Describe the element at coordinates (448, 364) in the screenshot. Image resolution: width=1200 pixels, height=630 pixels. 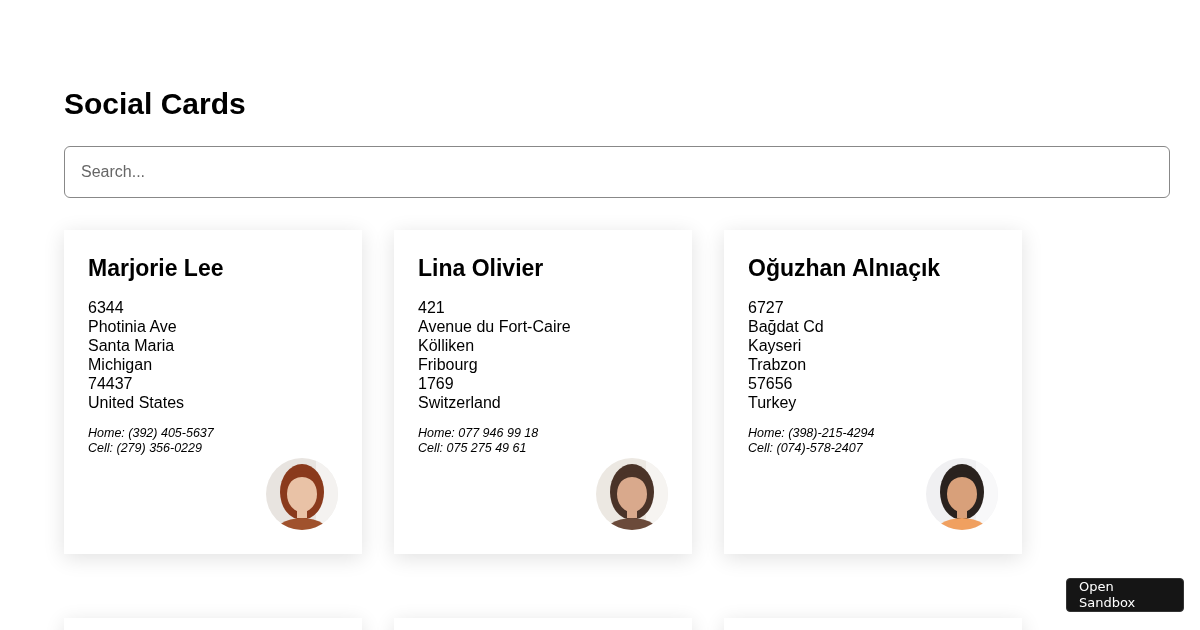
I see `address-line: Fribourg` at that location.